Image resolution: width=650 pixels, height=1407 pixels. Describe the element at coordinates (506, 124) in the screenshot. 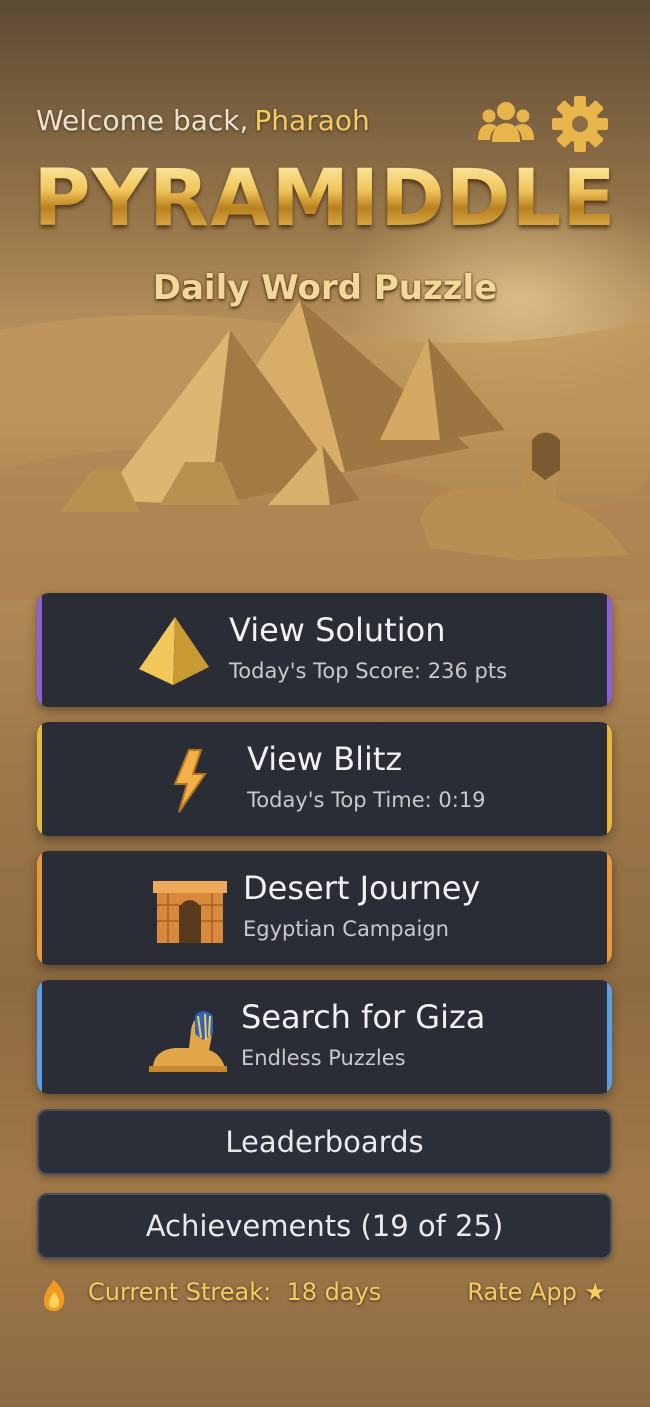

I see `friends-icon` at that location.